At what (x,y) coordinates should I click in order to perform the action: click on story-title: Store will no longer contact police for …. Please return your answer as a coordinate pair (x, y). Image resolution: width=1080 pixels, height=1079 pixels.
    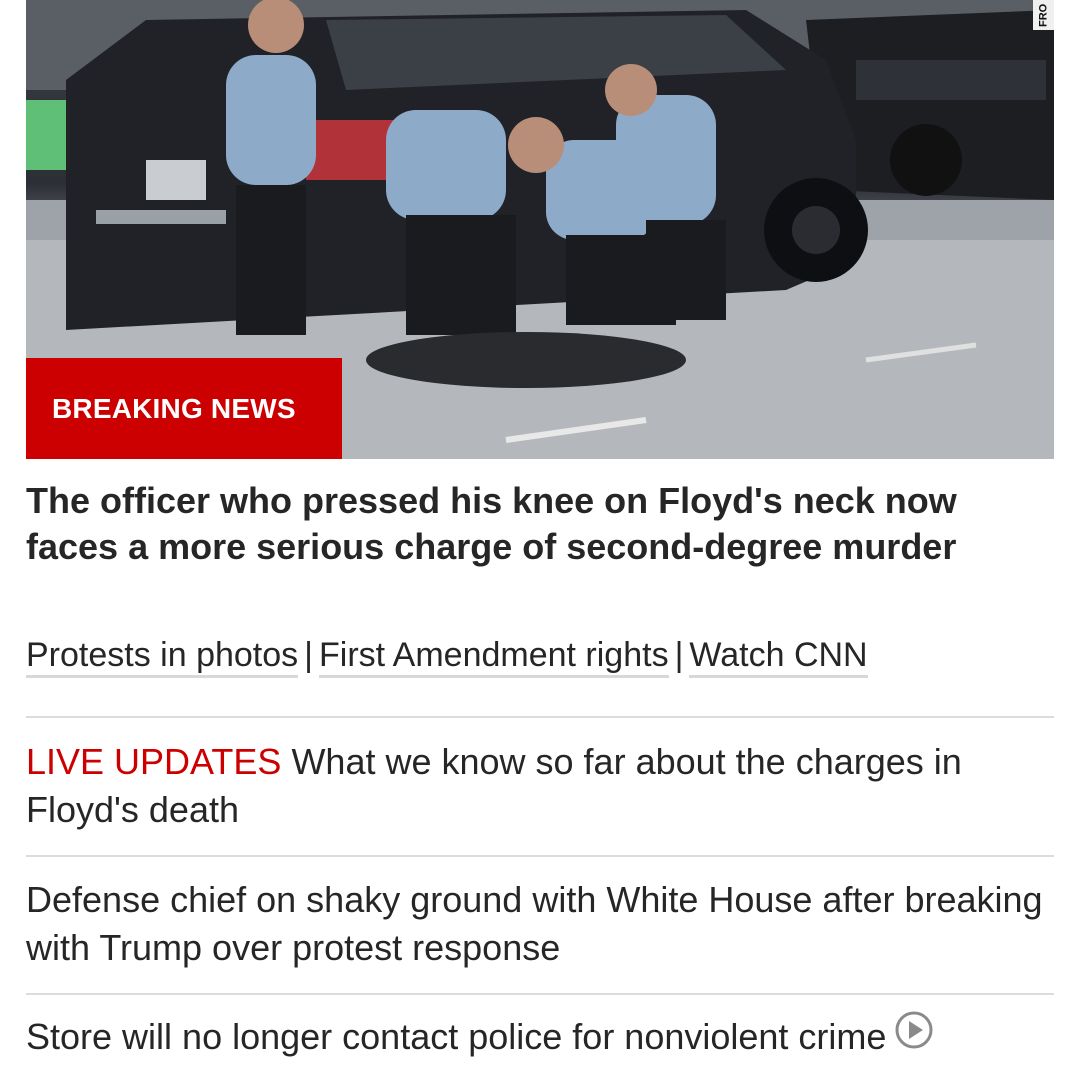
    Looking at the image, I should click on (456, 1036).